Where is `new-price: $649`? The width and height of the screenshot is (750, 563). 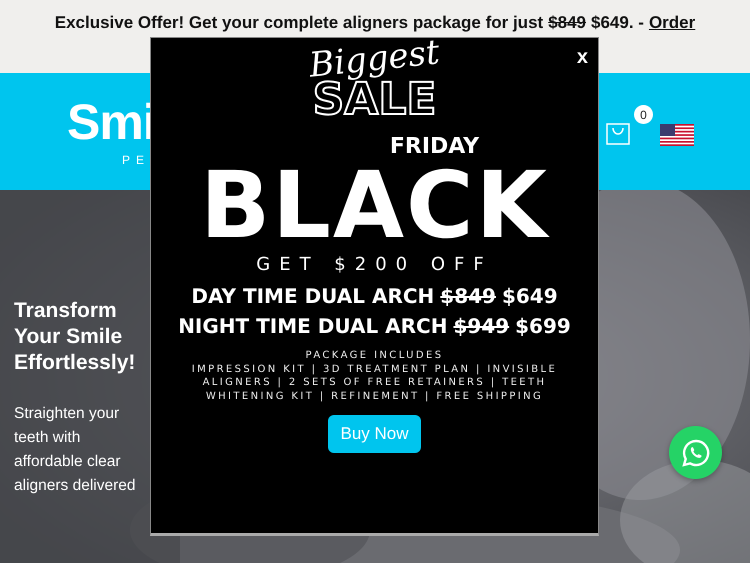 new-price: $649 is located at coordinates (530, 296).